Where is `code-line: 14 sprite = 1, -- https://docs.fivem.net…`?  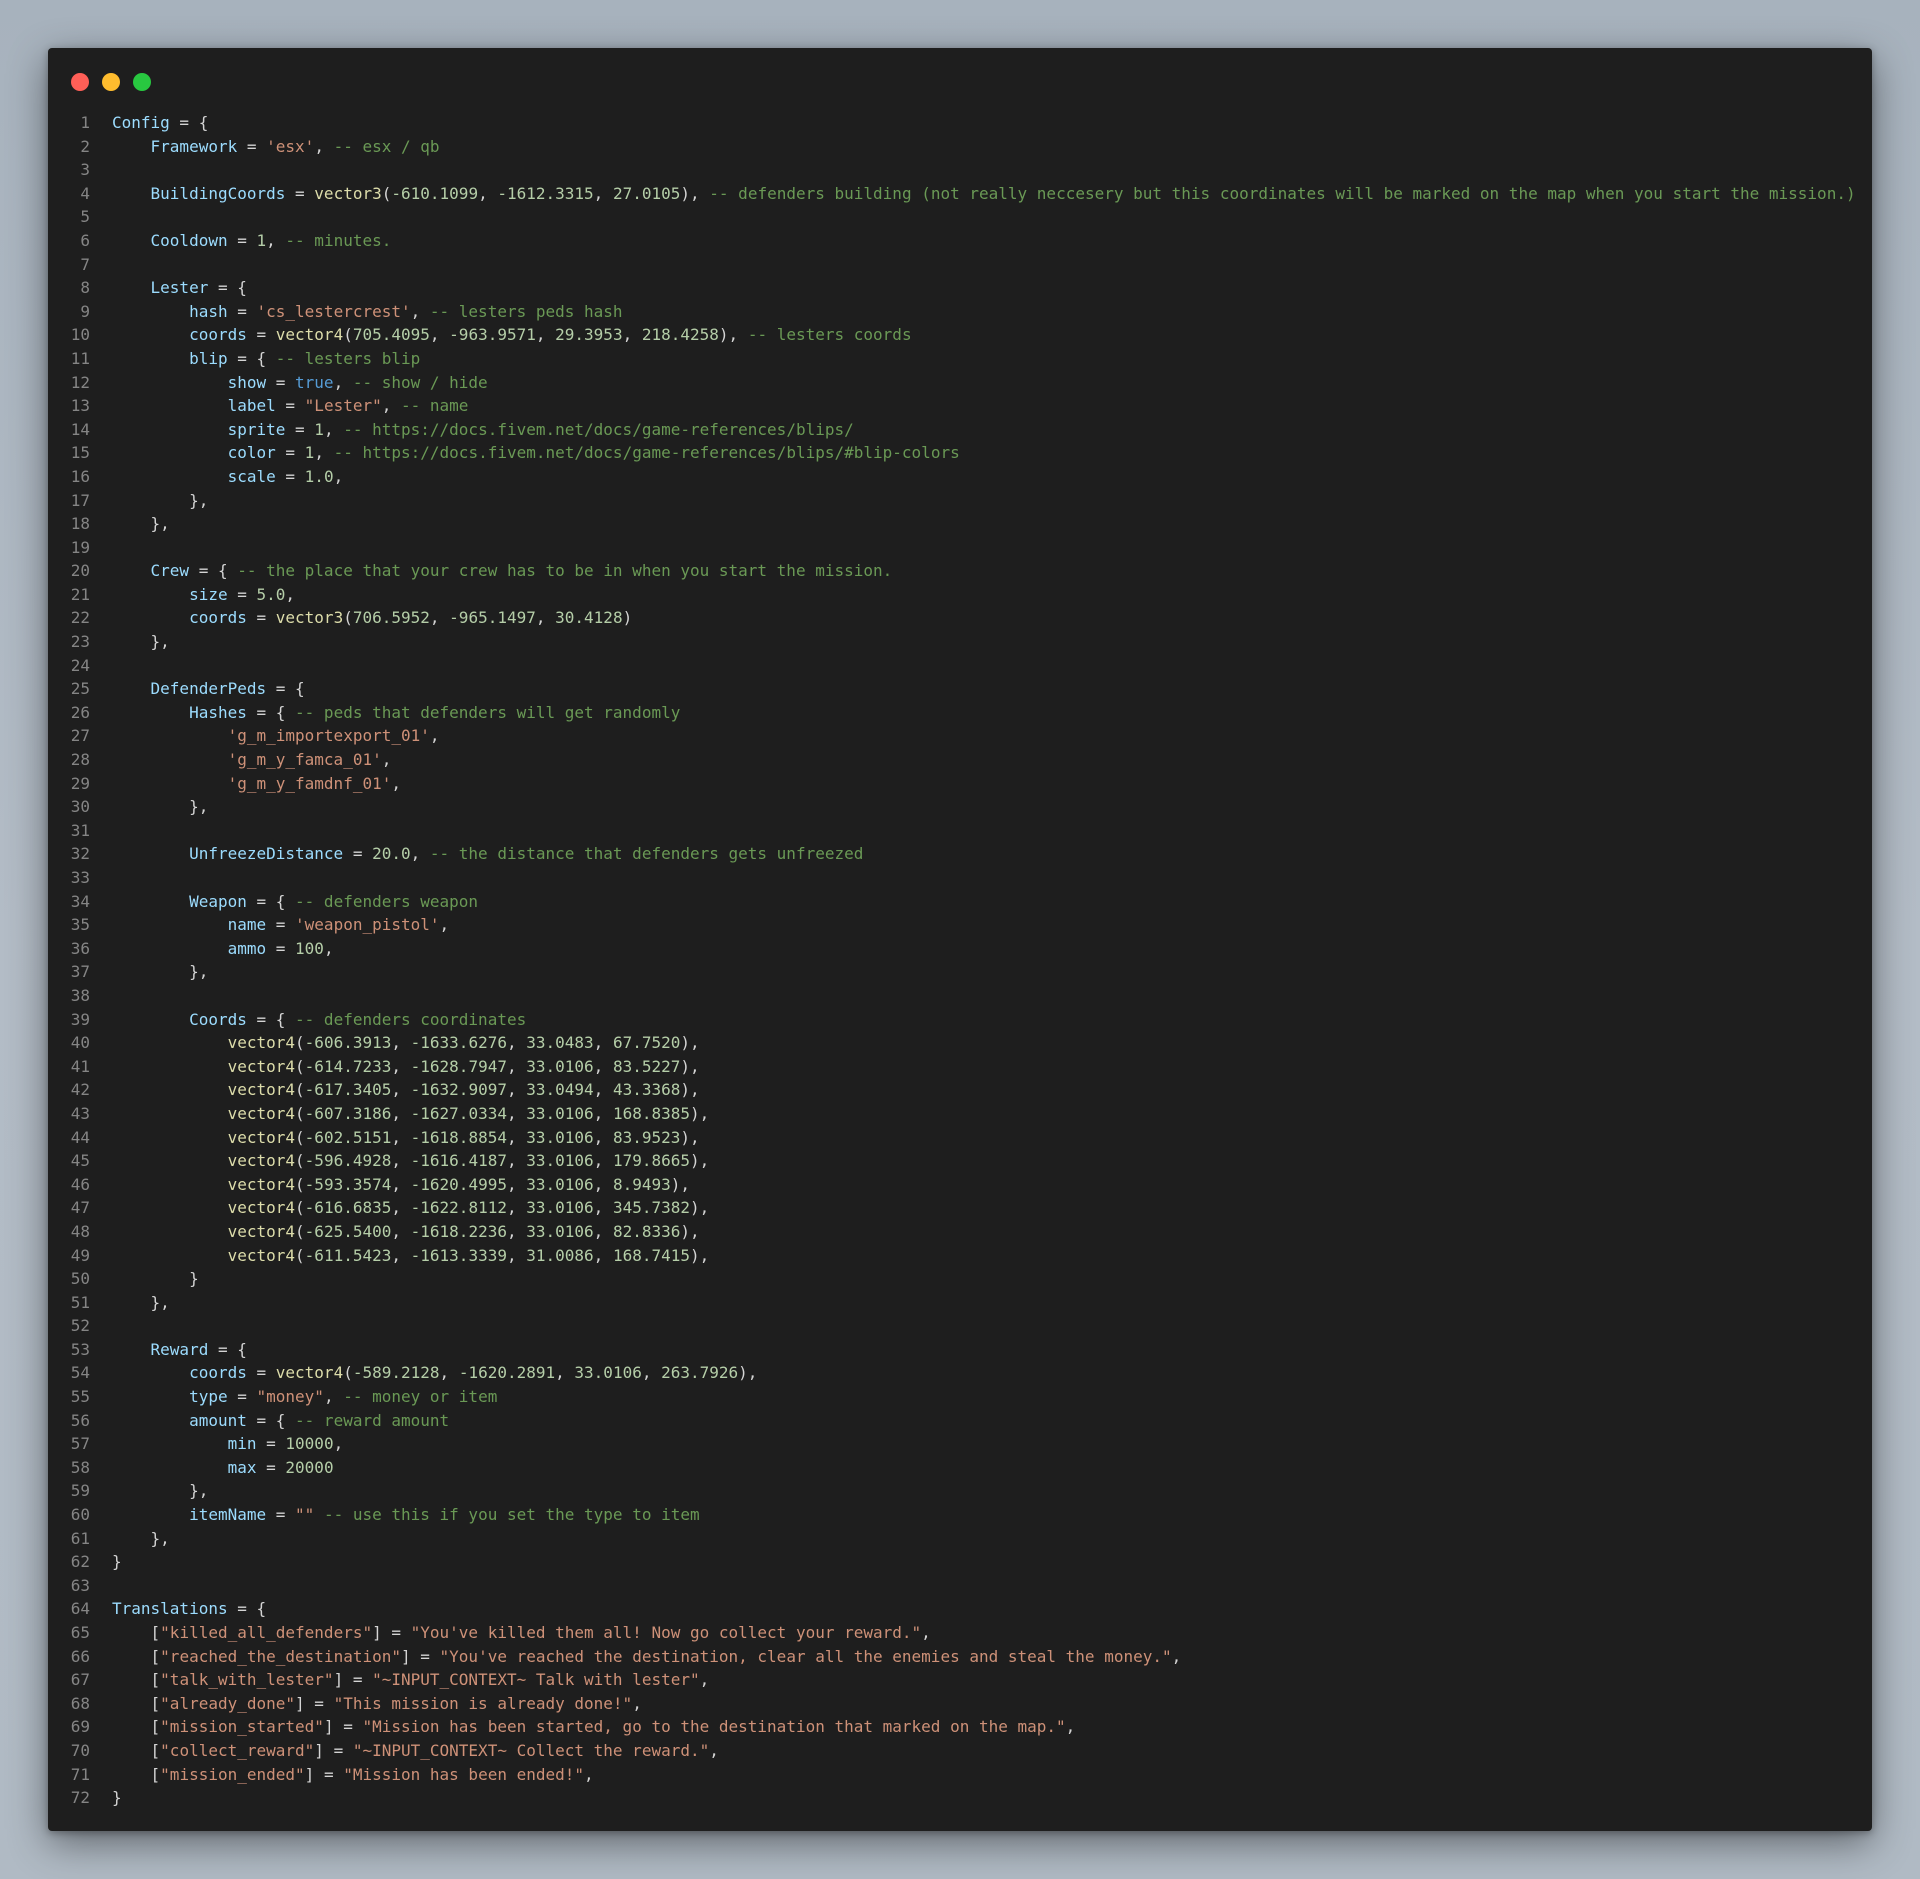
code-line: 14 sprite = 1, -- https://docs.fivem.net… is located at coordinates (960, 430).